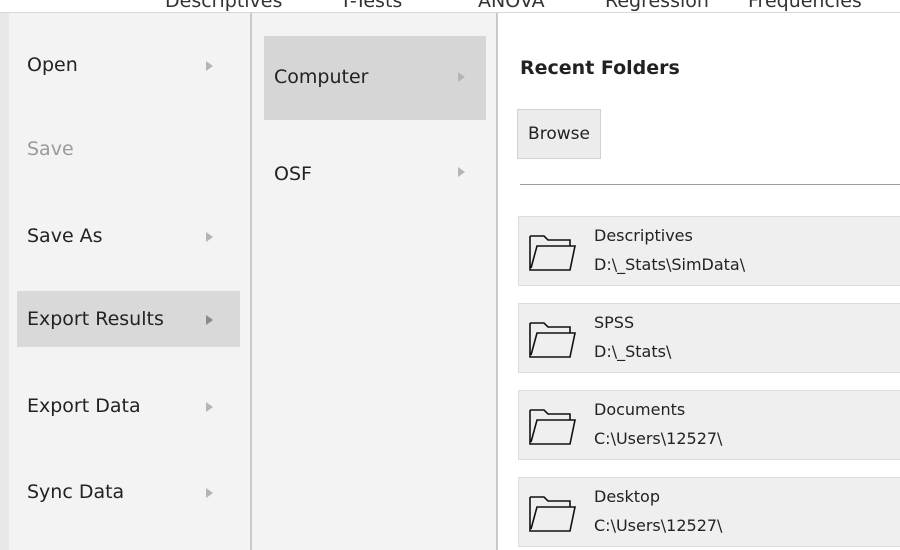  Describe the element at coordinates (640, 409) in the screenshot. I see `folder-name: Documents` at that location.